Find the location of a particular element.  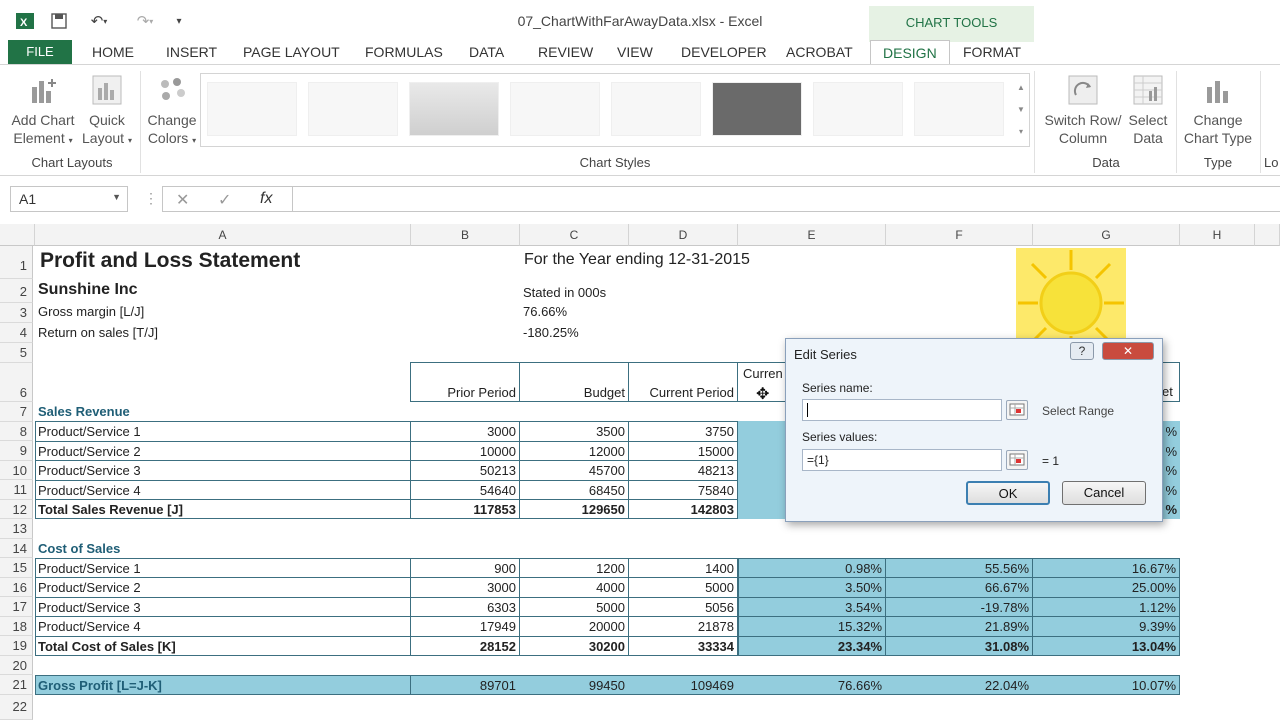

column-header-e: E is located at coordinates (812, 235).